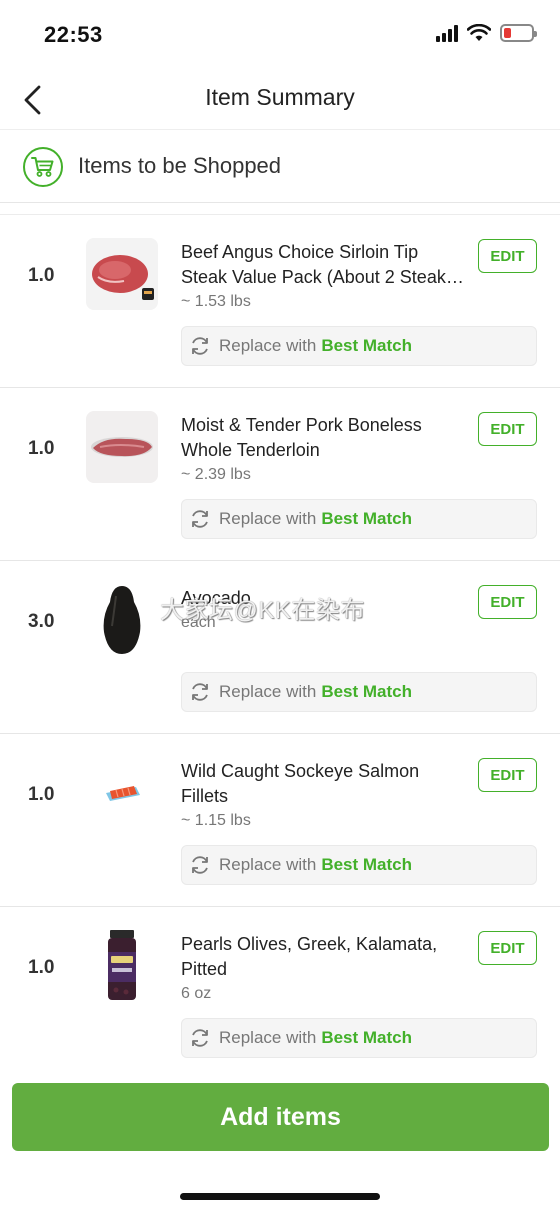 This screenshot has width=560, height=1212. Describe the element at coordinates (479, 32) in the screenshot. I see `wifi-icon` at that location.